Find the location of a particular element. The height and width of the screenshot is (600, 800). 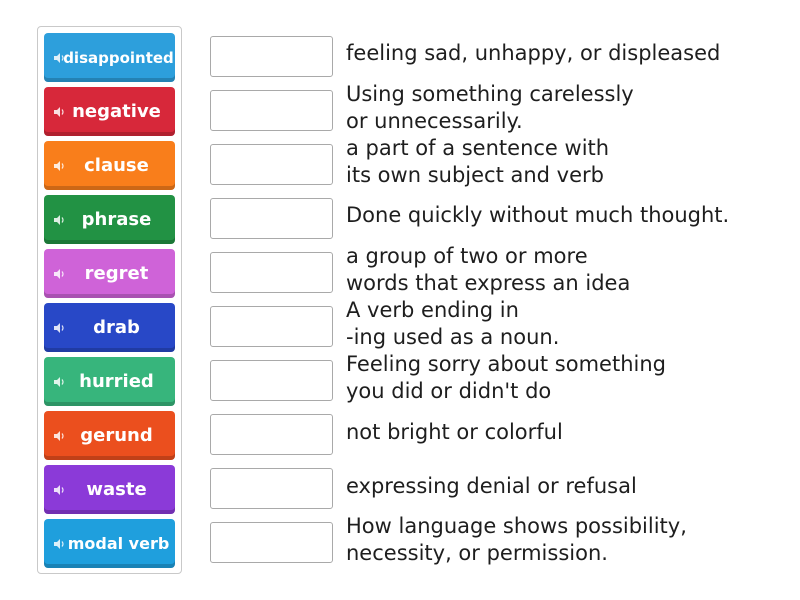

definition-line: Done quickly without much thought. is located at coordinates (538, 215).